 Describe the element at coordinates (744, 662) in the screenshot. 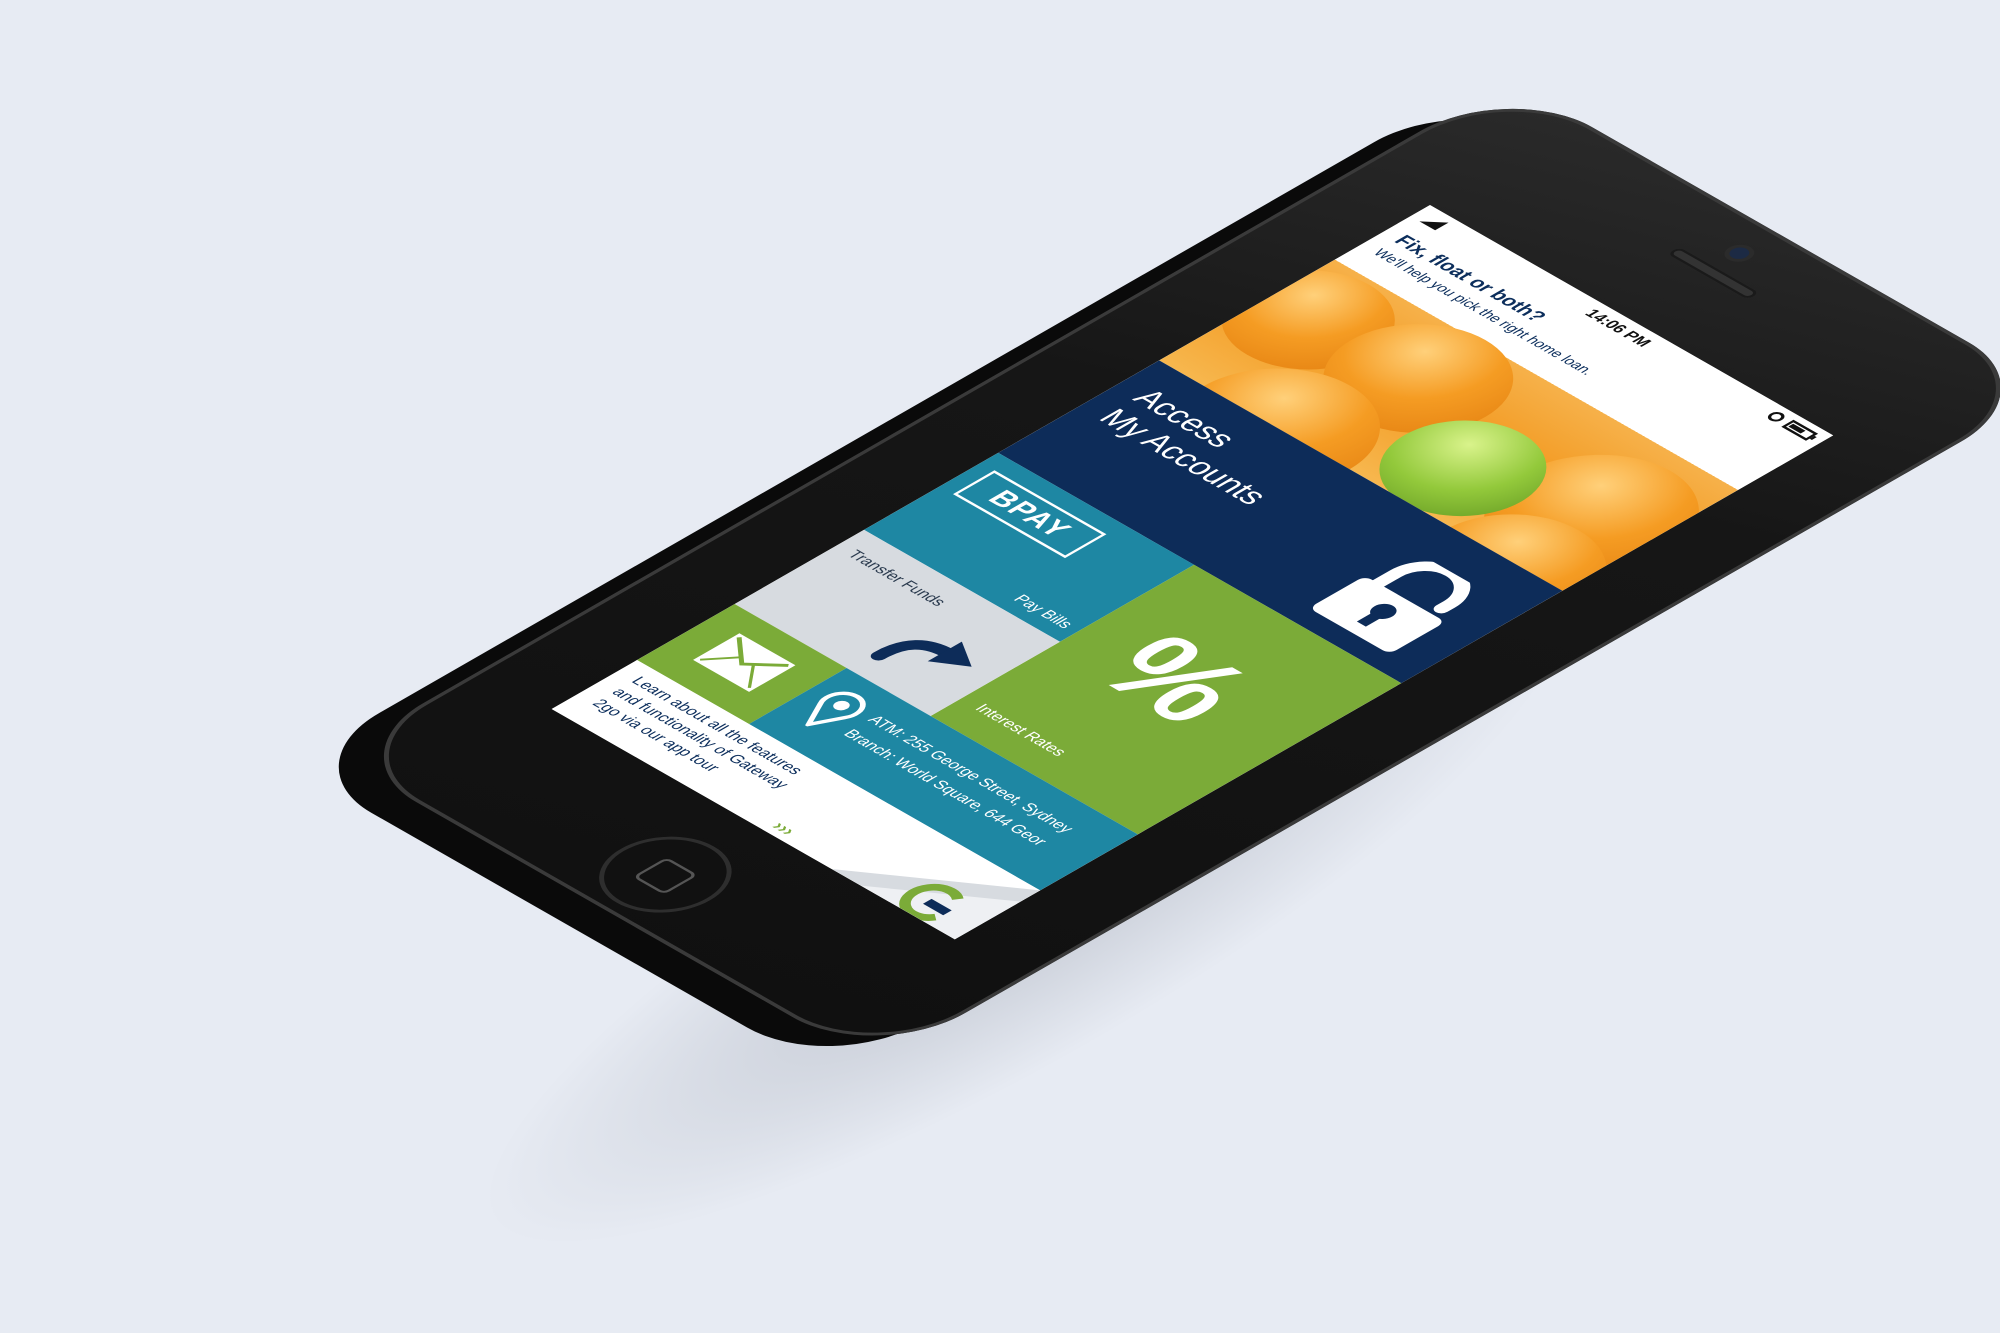

I see `envelope-icon` at that location.